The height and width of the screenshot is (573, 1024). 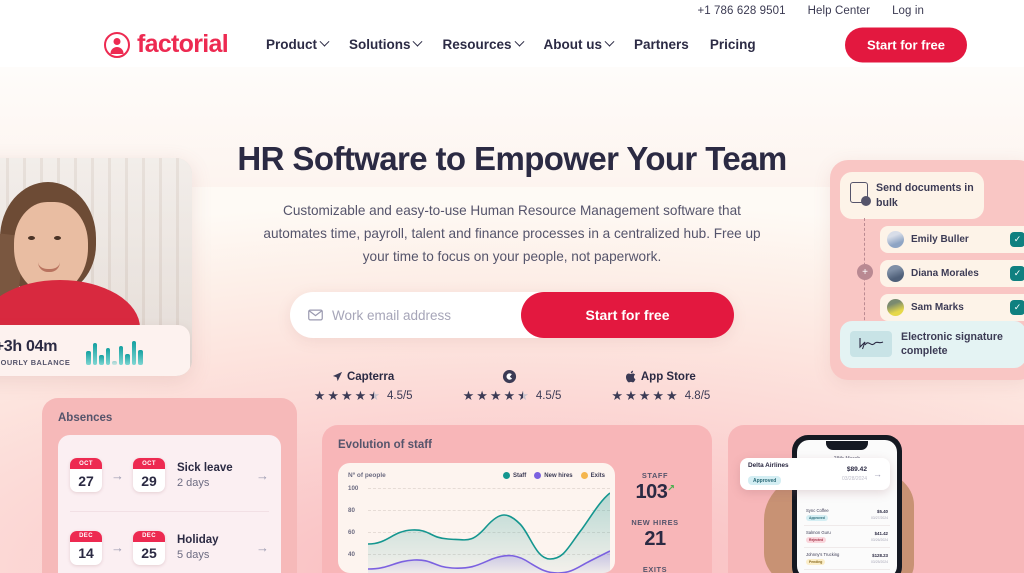 I want to click on utility-bar: +1 786 628 9501 Help Center Log in, so click(x=512, y=11).